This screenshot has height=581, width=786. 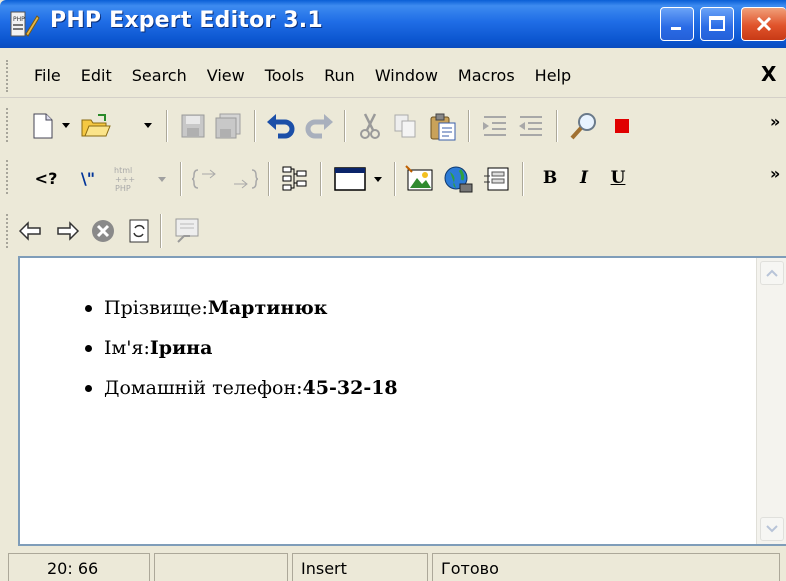 I want to click on window-title: PHP Expert Editor 3.1, so click(x=186, y=20).